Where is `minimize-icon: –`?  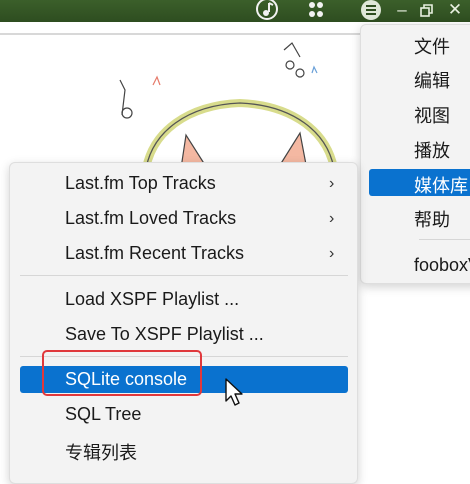
minimize-icon: – is located at coordinates (402, 11).